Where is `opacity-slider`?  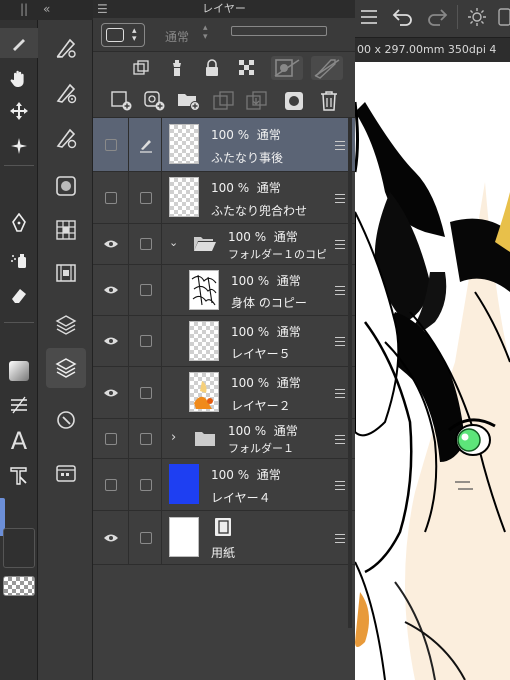 opacity-slider is located at coordinates (279, 31).